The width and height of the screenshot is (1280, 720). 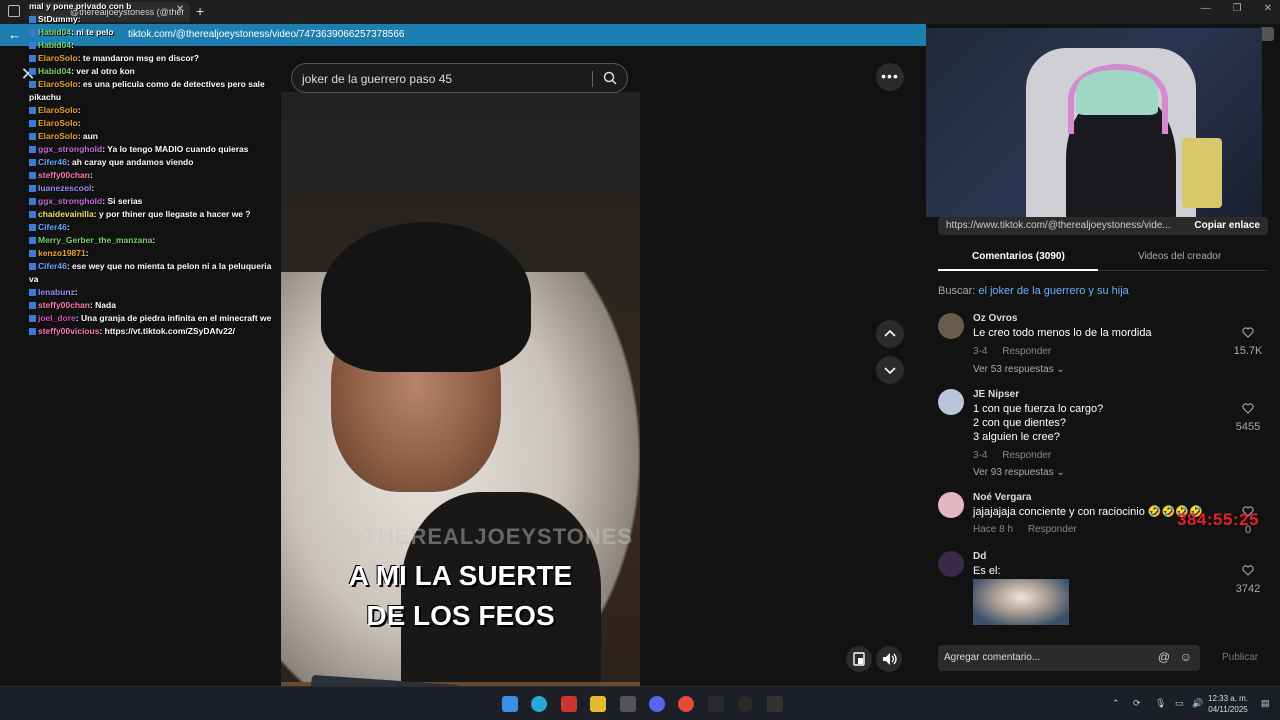 I want to click on comment-author: Oz Ovros, so click(x=995, y=318).